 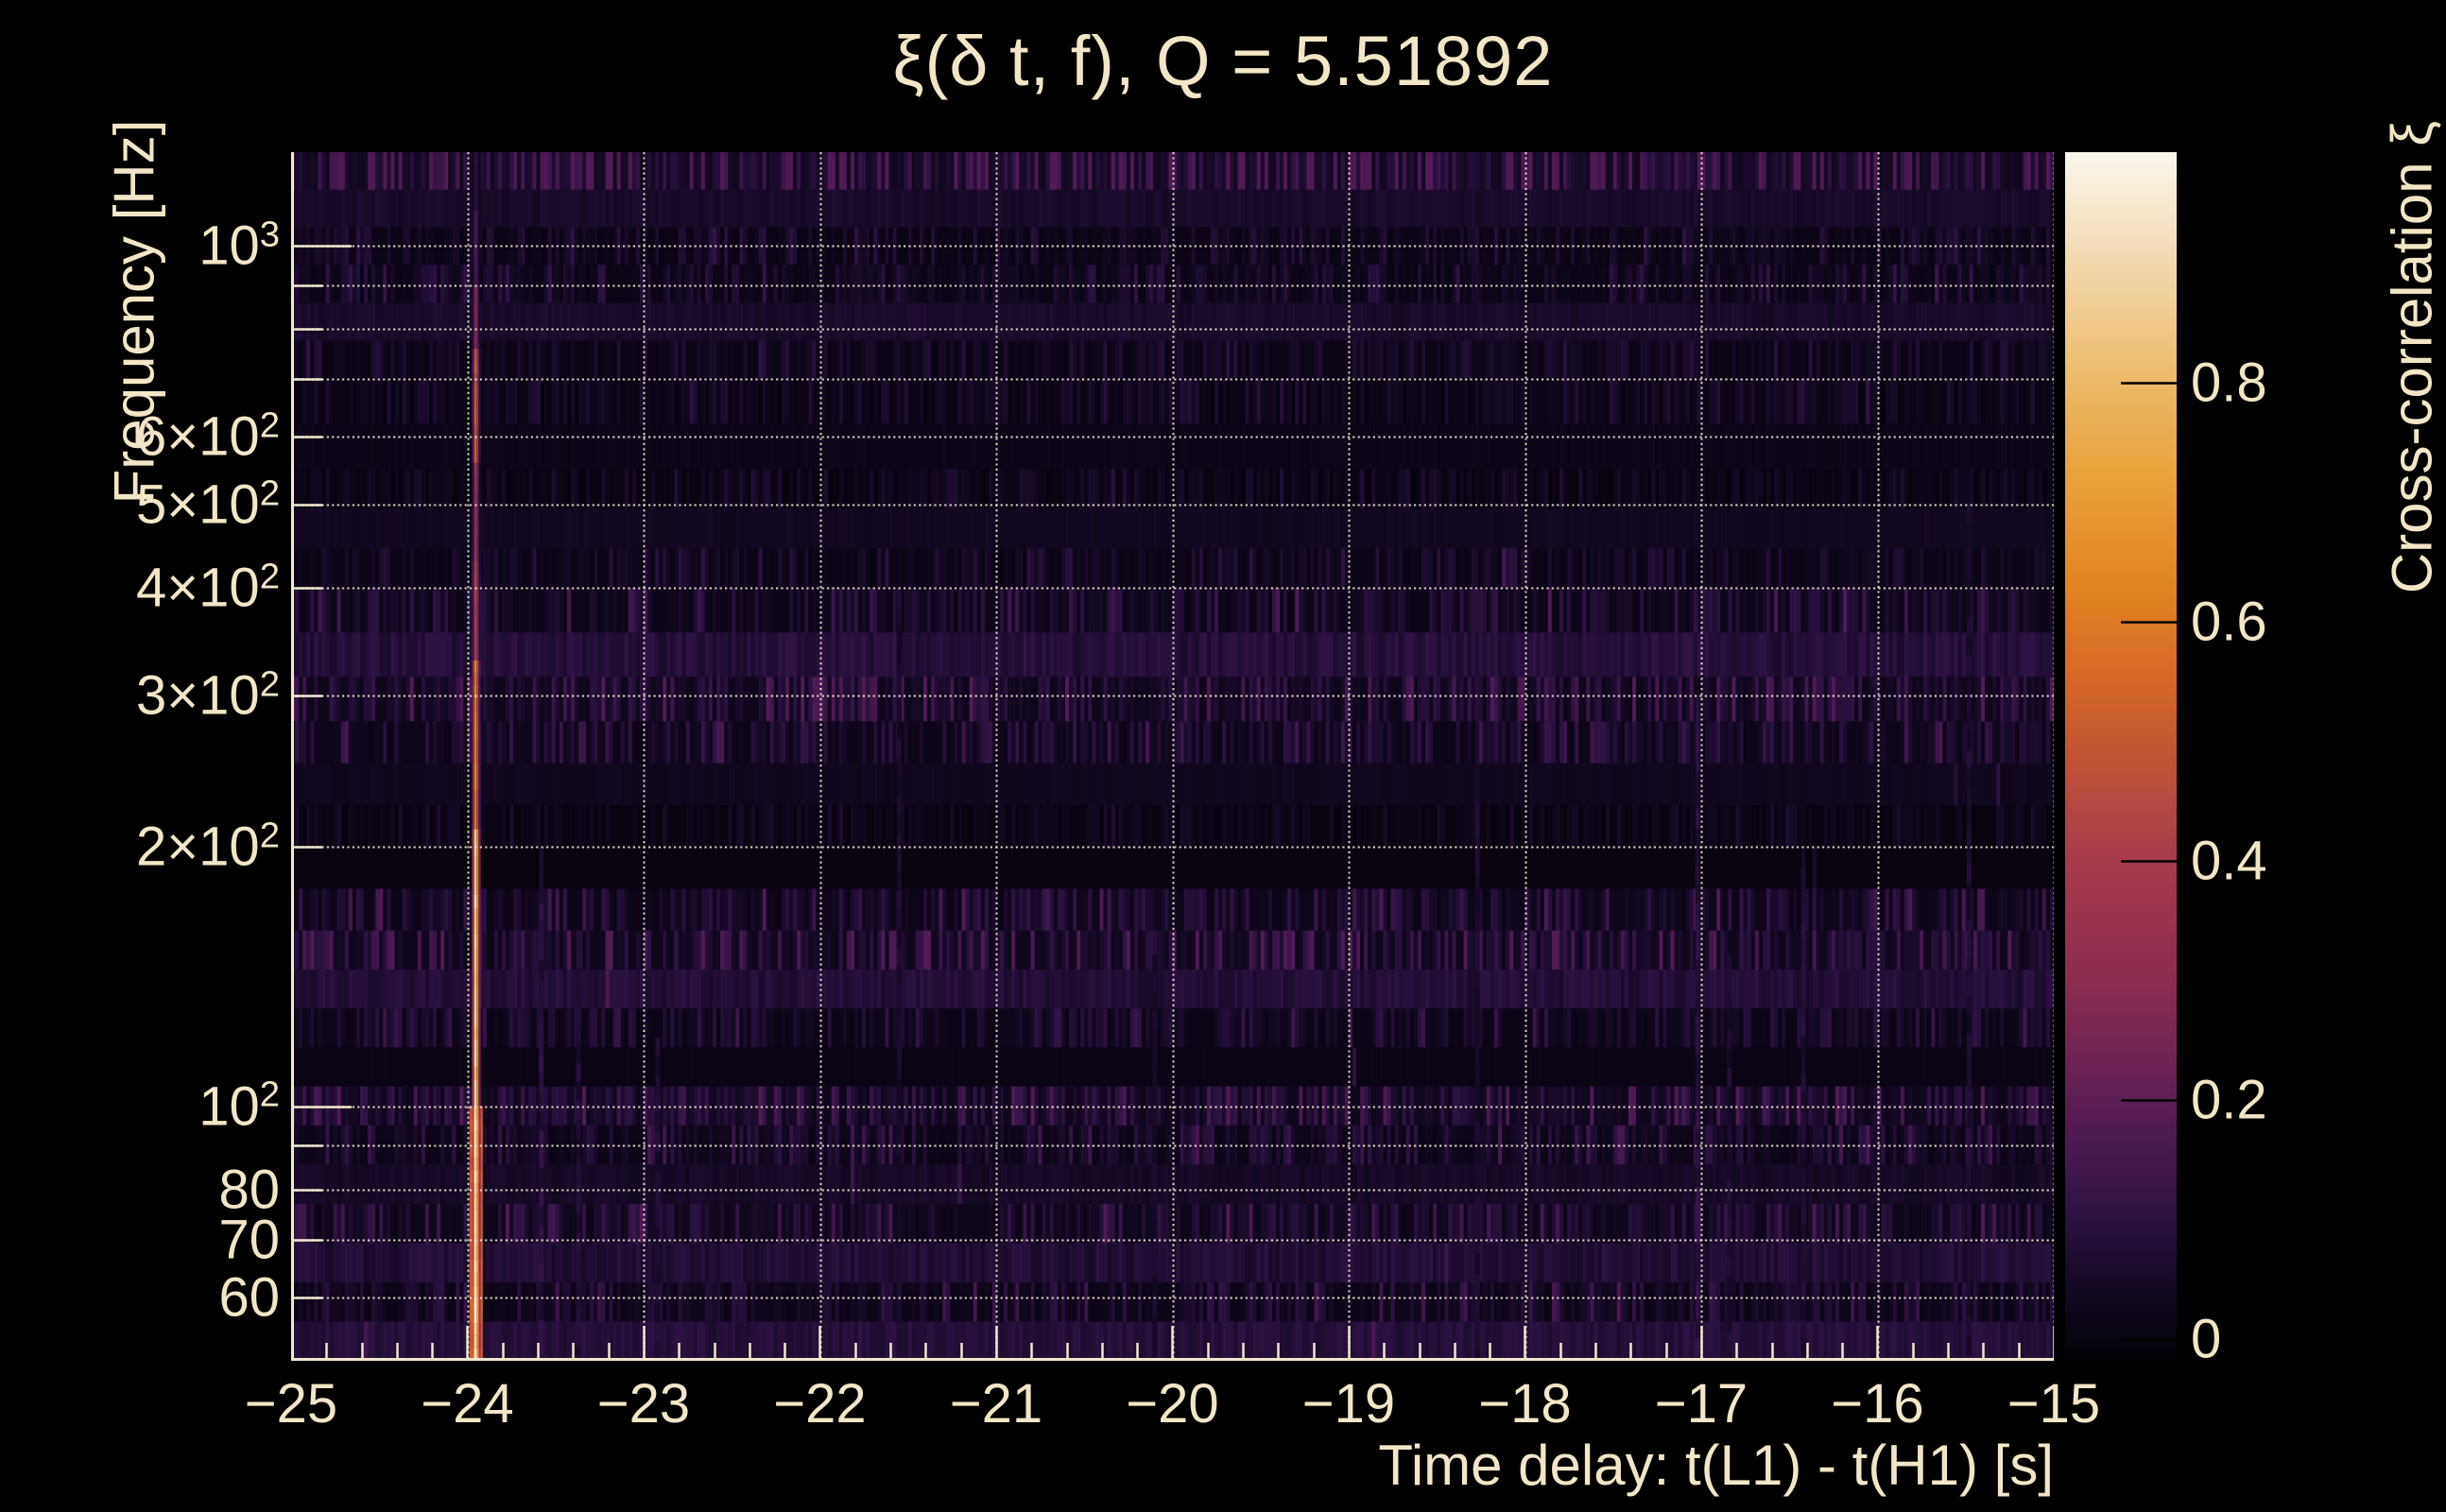 I want to click on y-tick-label: 70, so click(x=249, y=1240).